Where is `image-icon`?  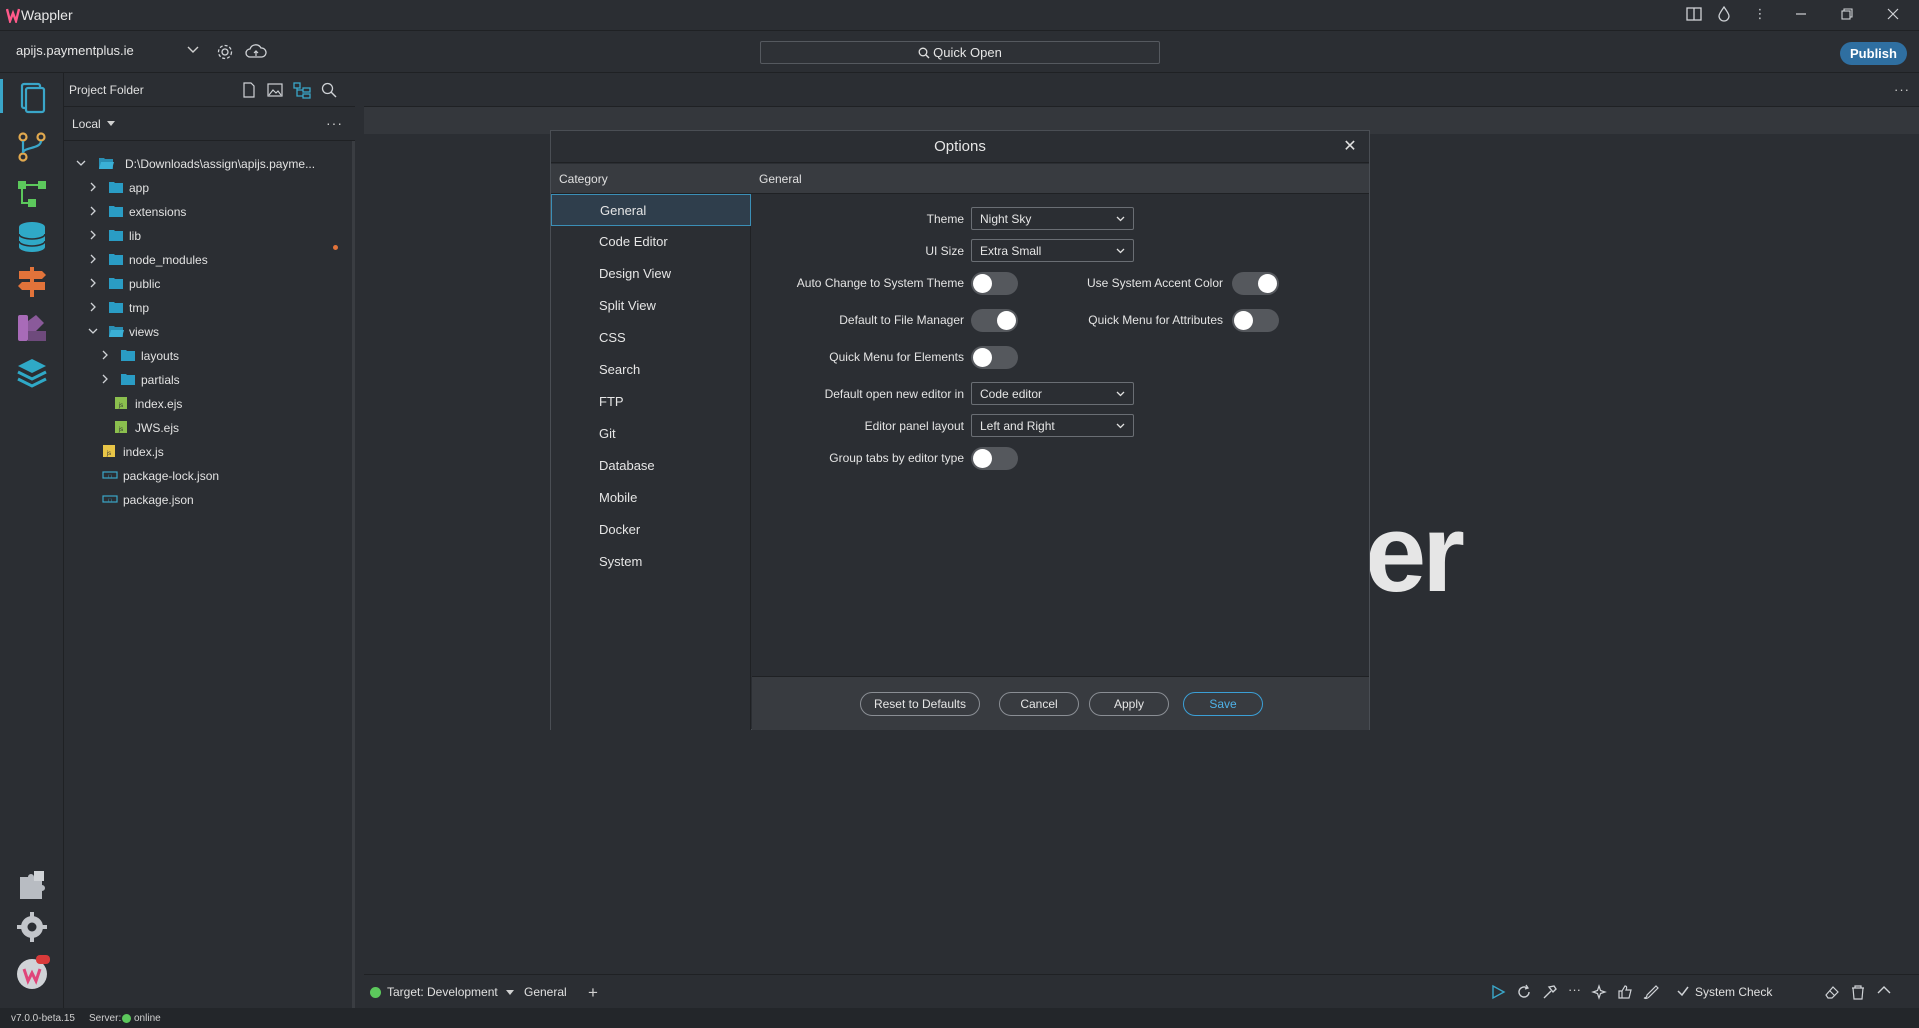 image-icon is located at coordinates (275, 90).